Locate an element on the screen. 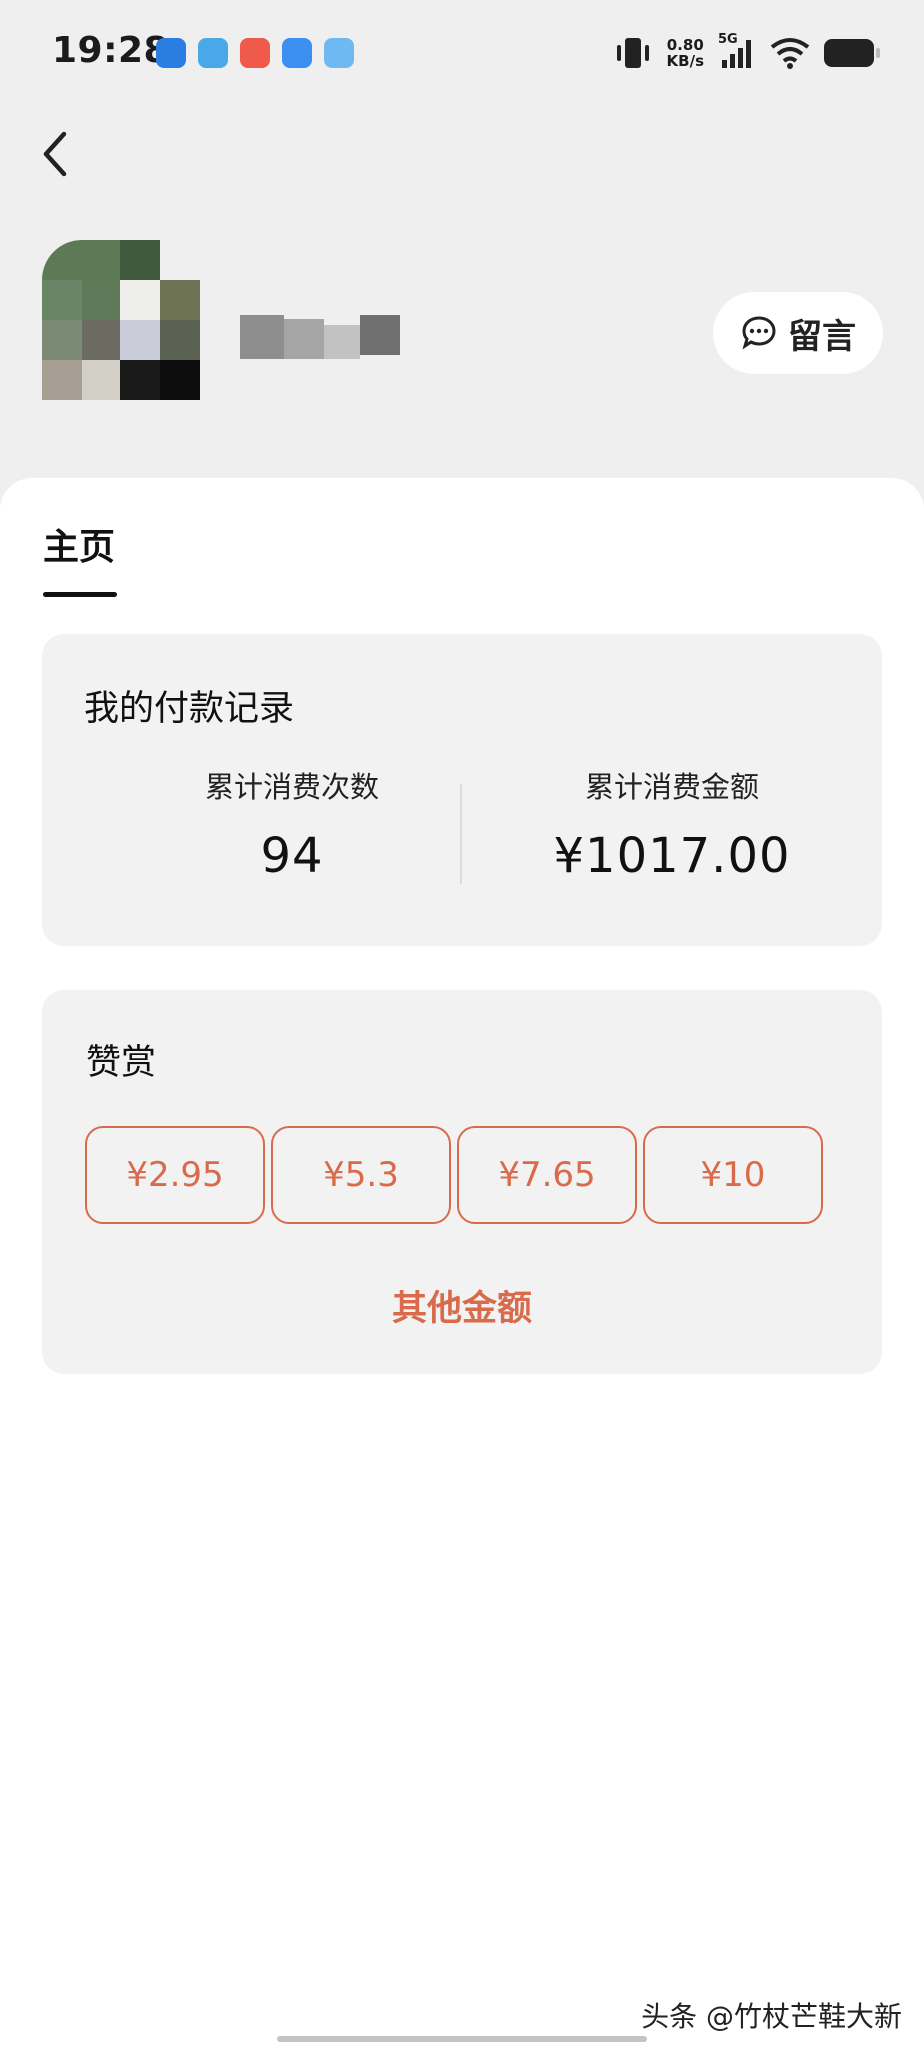  chat-bubble-icon is located at coordinates (759, 333).